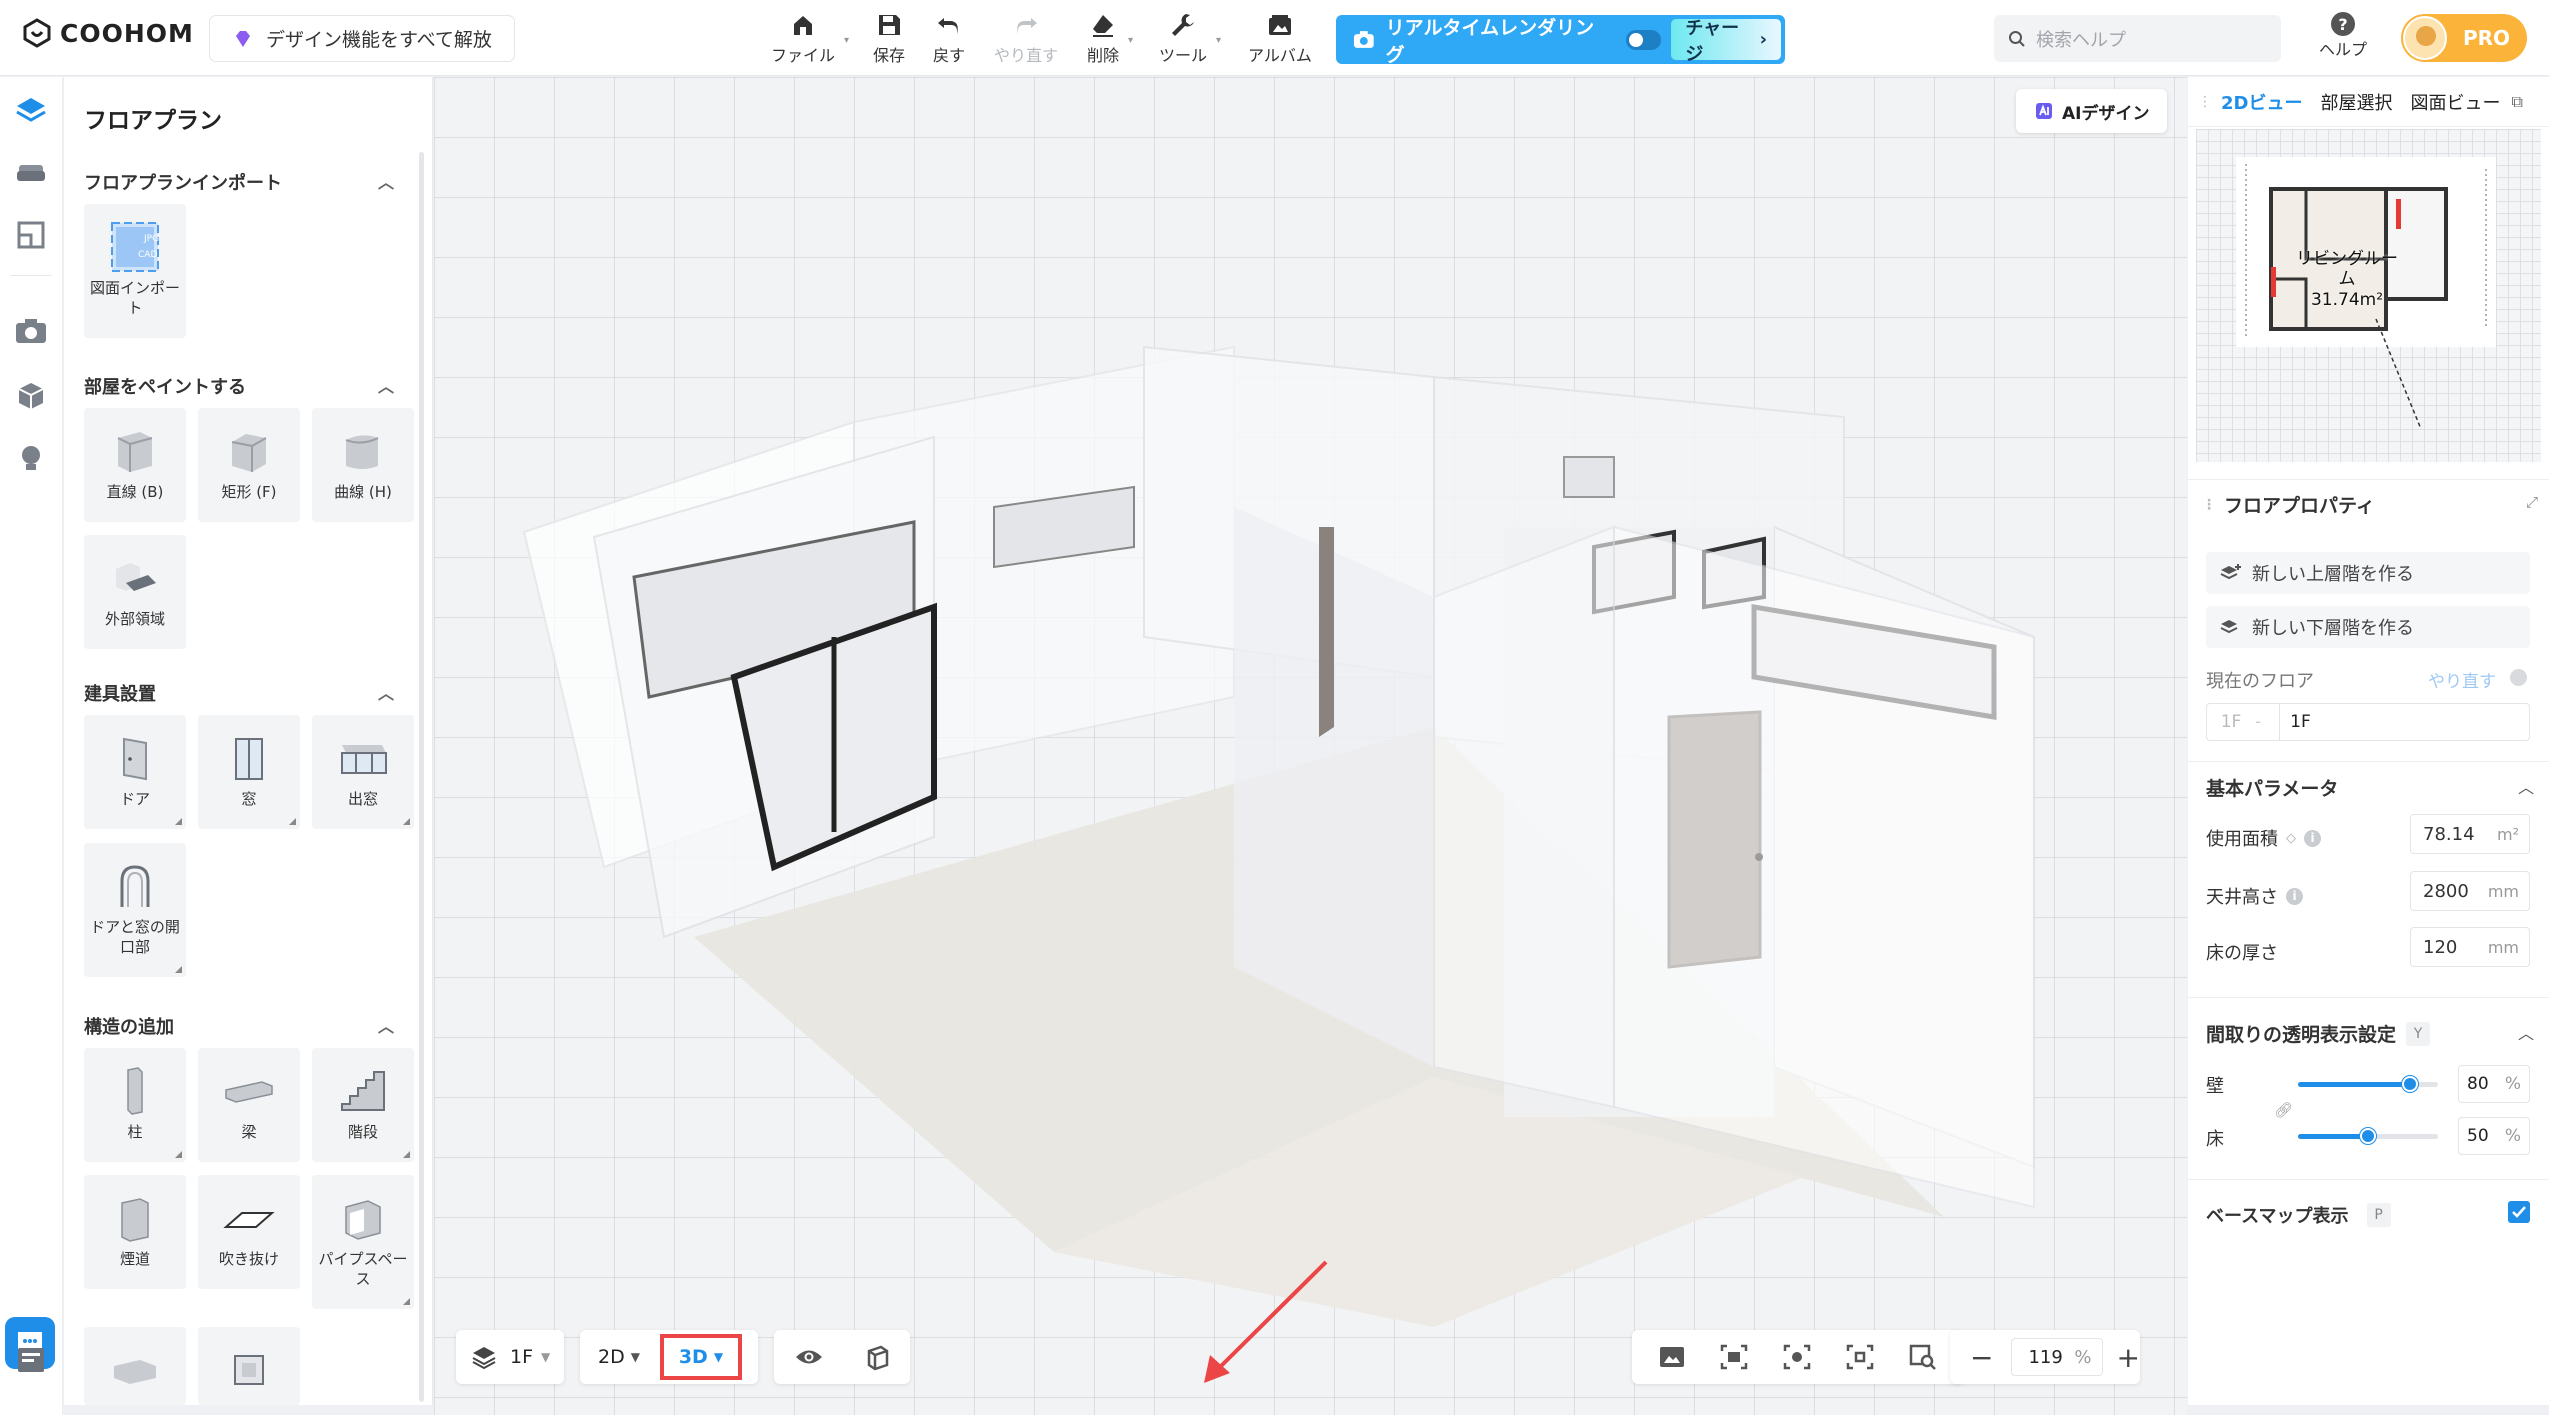  Describe the element at coordinates (2455, 102) in the screenshot. I see `tab-drawing-view: 図面ビュー` at that location.